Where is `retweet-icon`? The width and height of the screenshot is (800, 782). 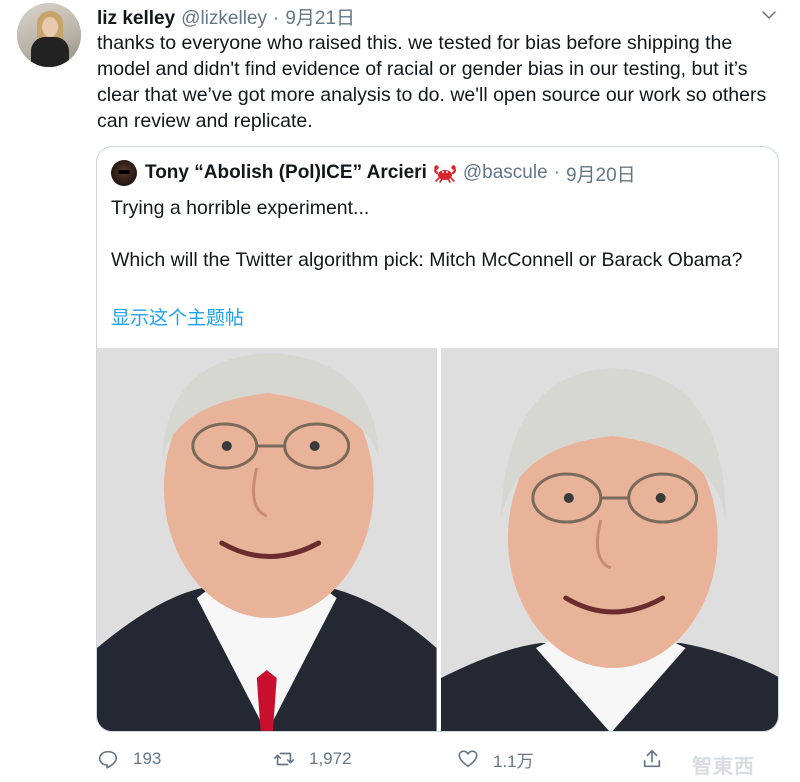 retweet-icon is located at coordinates (284, 759).